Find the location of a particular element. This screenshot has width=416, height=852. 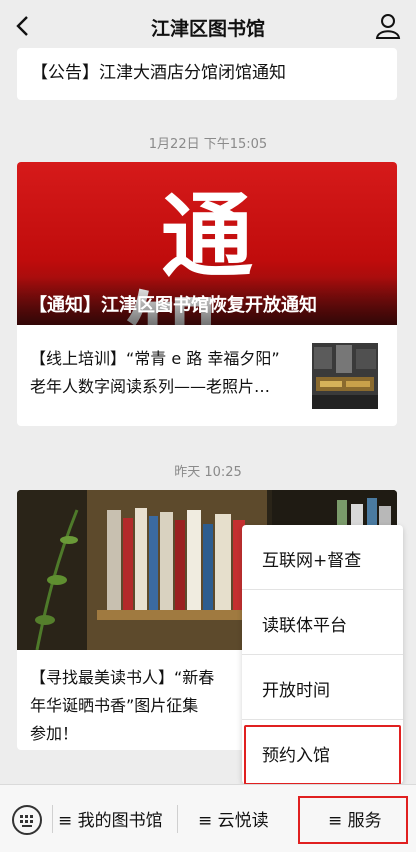

menu-item-opening-hours: 开放时间 is located at coordinates (322, 687).